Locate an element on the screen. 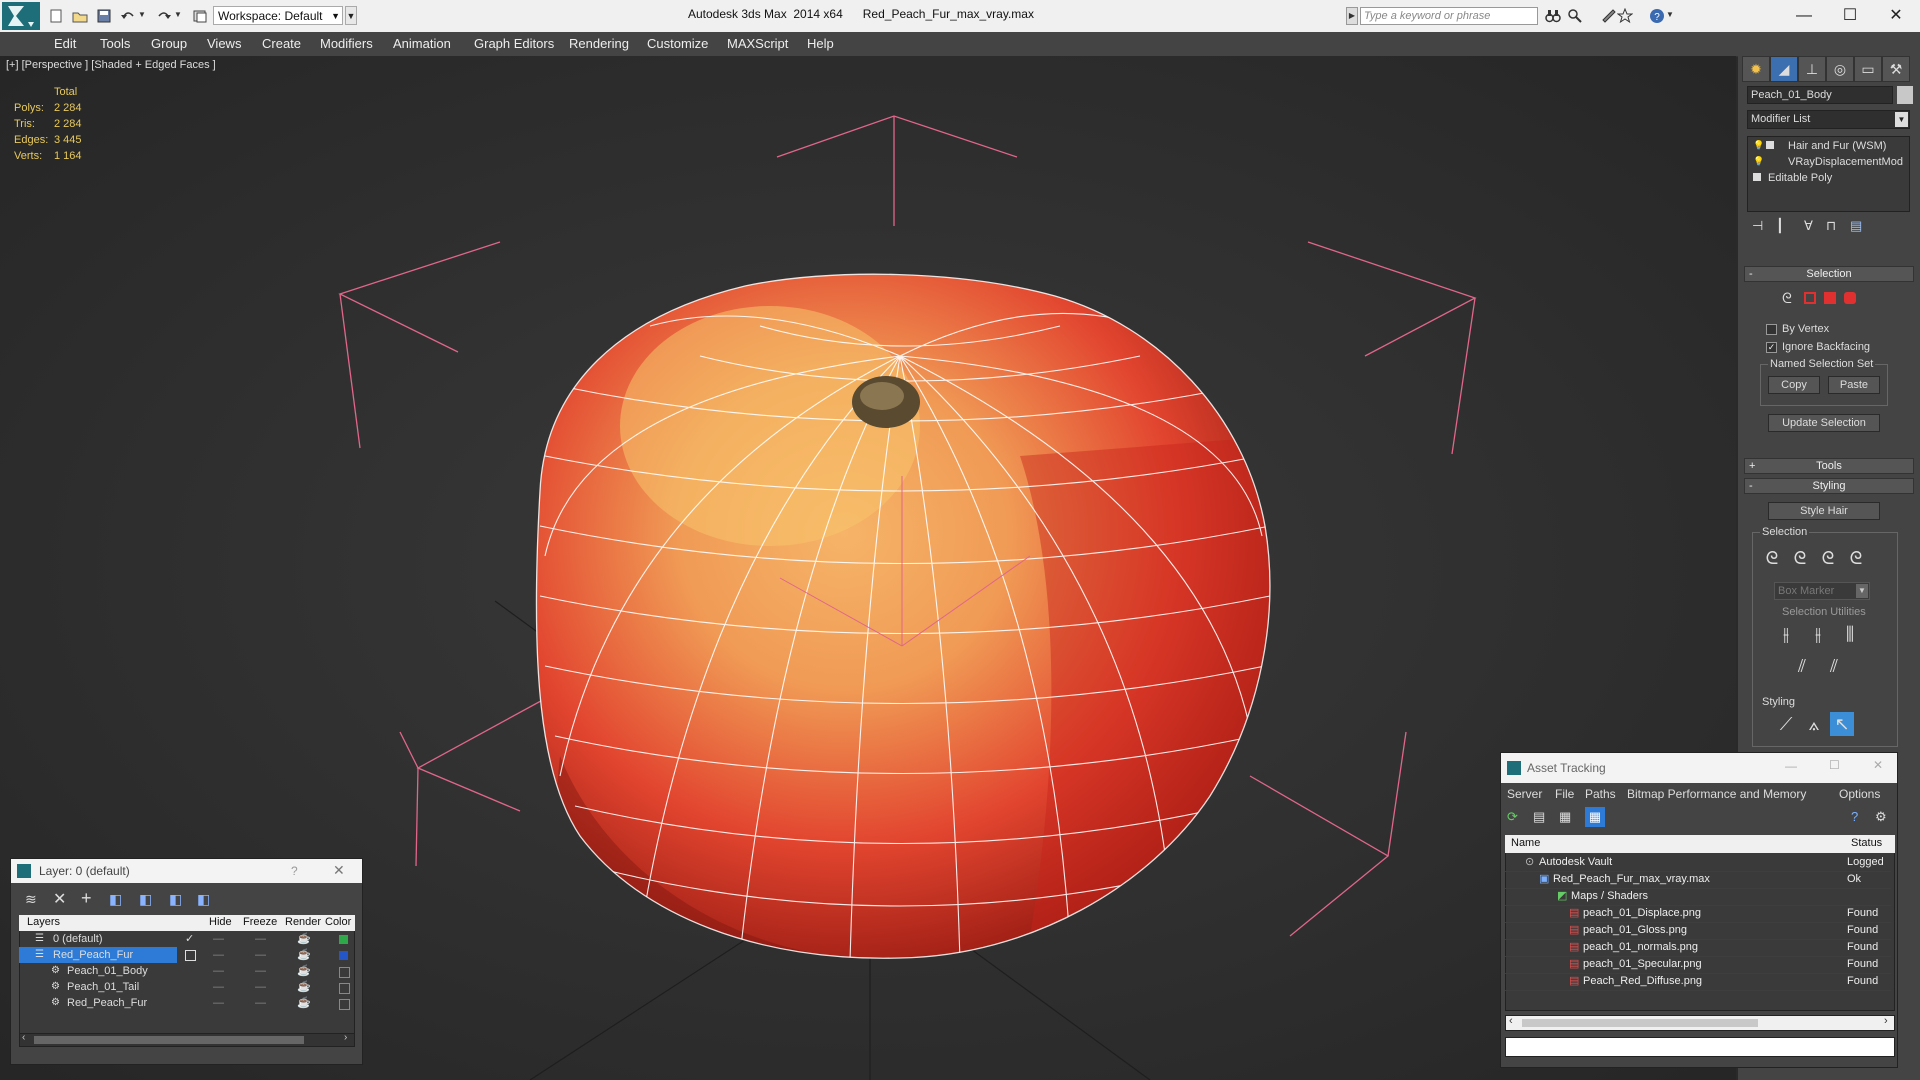  selection-rollout-header: - Selection is located at coordinates (1829, 274).